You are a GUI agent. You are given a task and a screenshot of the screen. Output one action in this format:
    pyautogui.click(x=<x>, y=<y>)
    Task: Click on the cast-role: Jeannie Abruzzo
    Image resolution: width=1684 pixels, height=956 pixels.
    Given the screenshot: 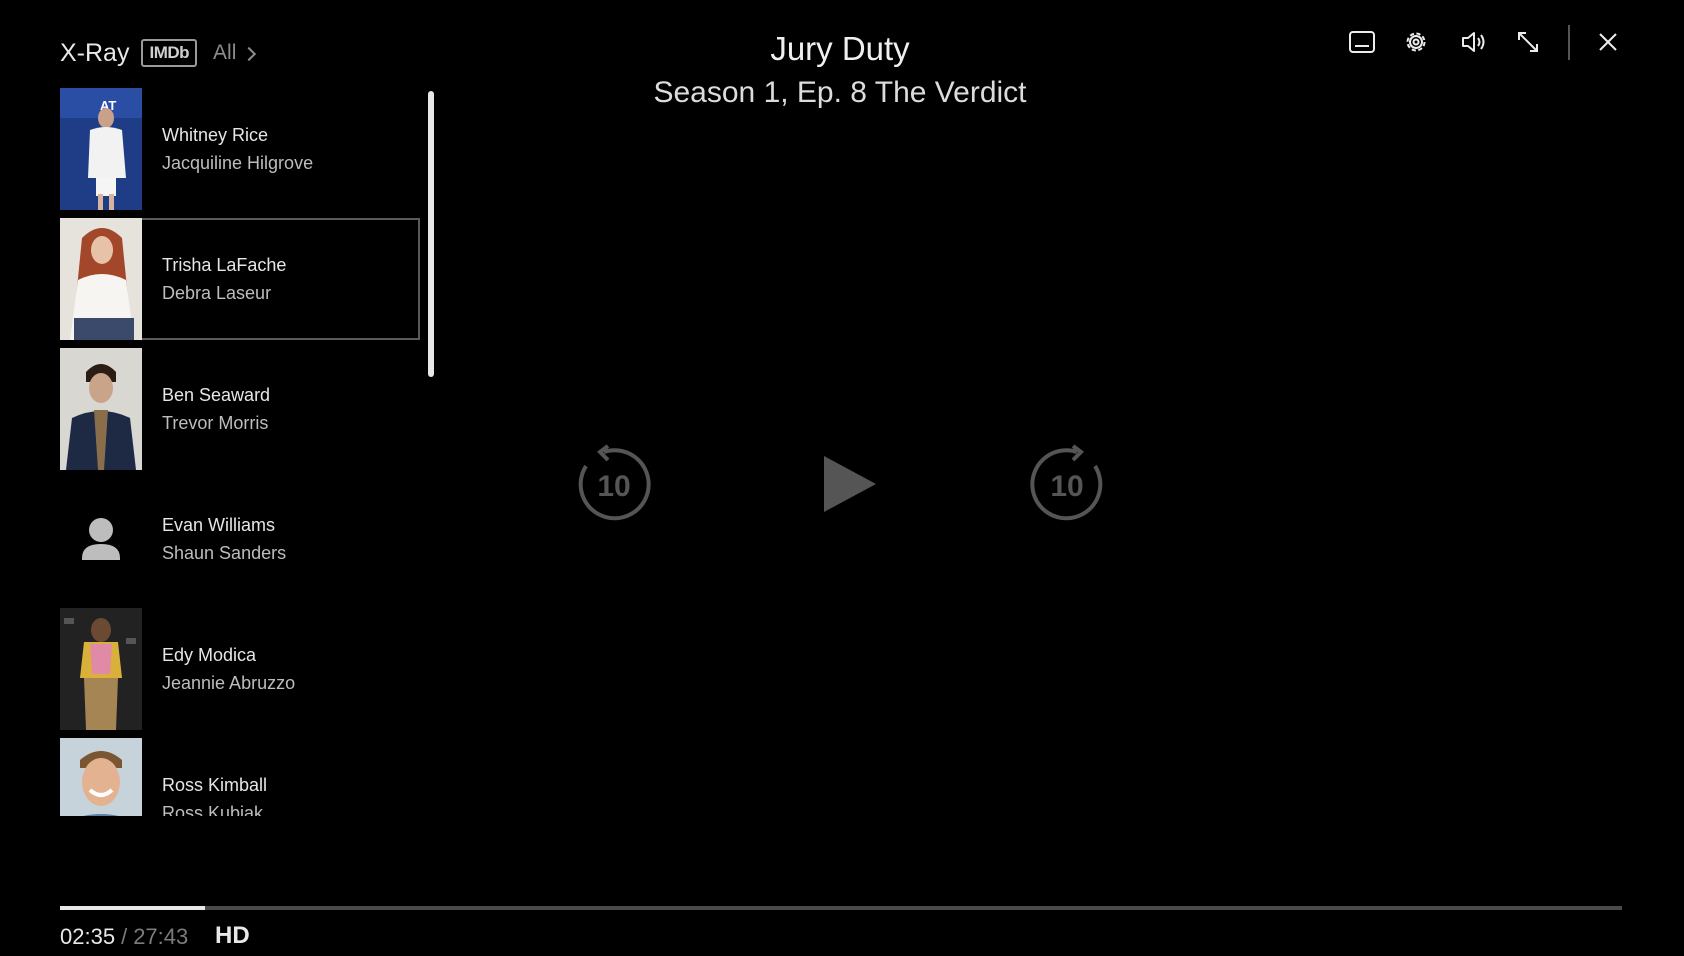 What is the action you would take?
    pyautogui.click(x=229, y=682)
    